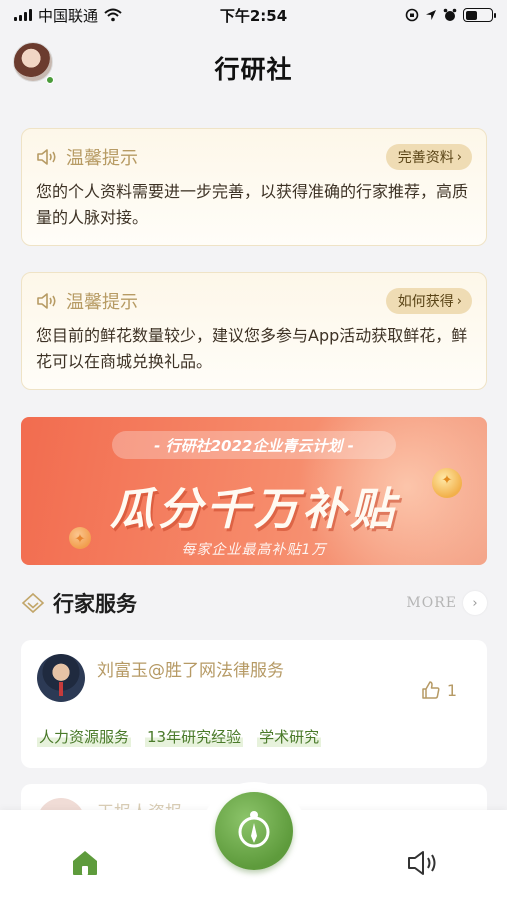  I want to click on banner-headline: 瓜分千万补贴, so click(254, 509).